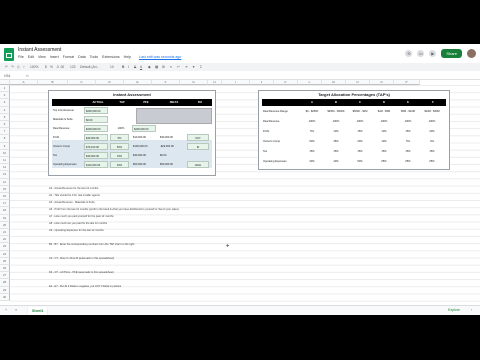 The width and height of the screenshot is (480, 360). Describe the element at coordinates (96, 128) in the screenshot. I see `cell-real-revenue-actual: $200,000.00` at that location.